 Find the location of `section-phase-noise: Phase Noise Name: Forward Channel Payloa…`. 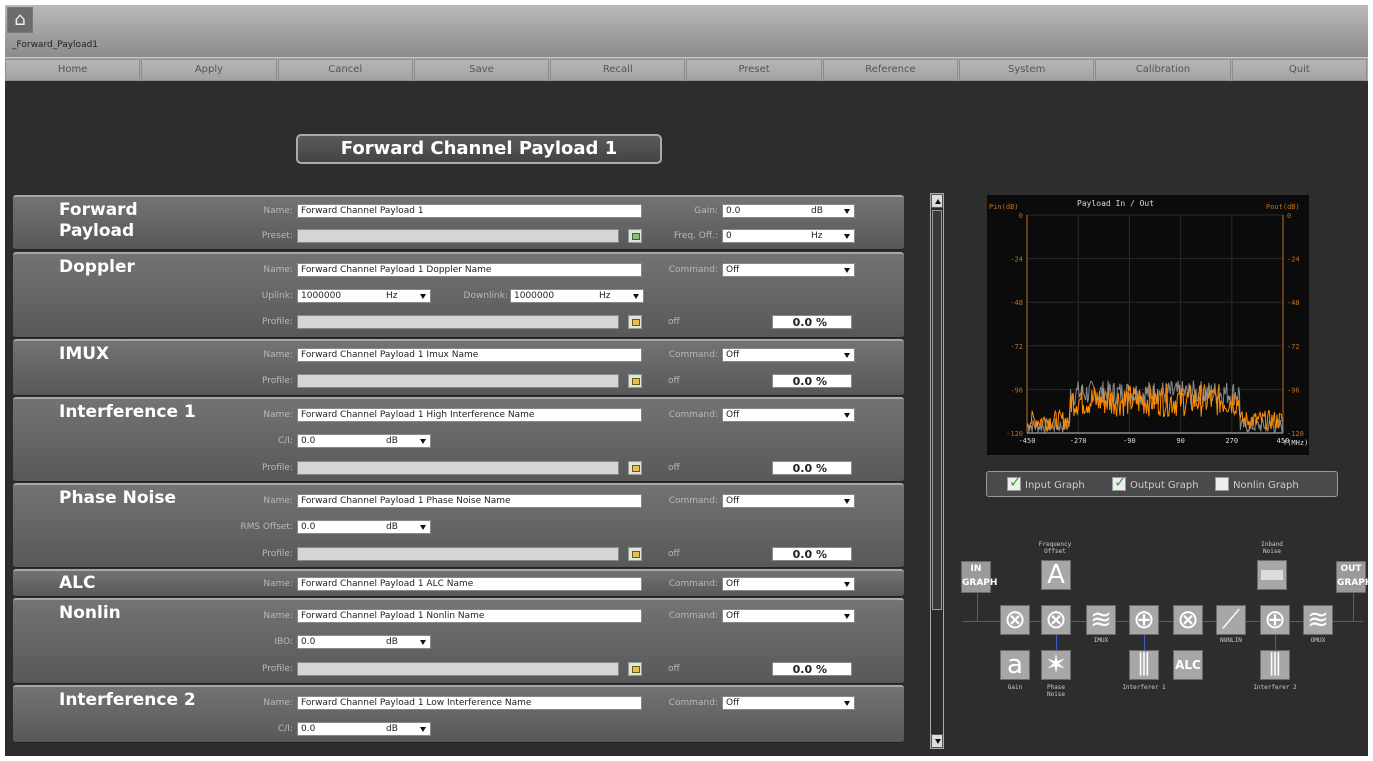

section-phase-noise: Phase Noise Name: Forward Channel Payloa… is located at coordinates (458, 525).